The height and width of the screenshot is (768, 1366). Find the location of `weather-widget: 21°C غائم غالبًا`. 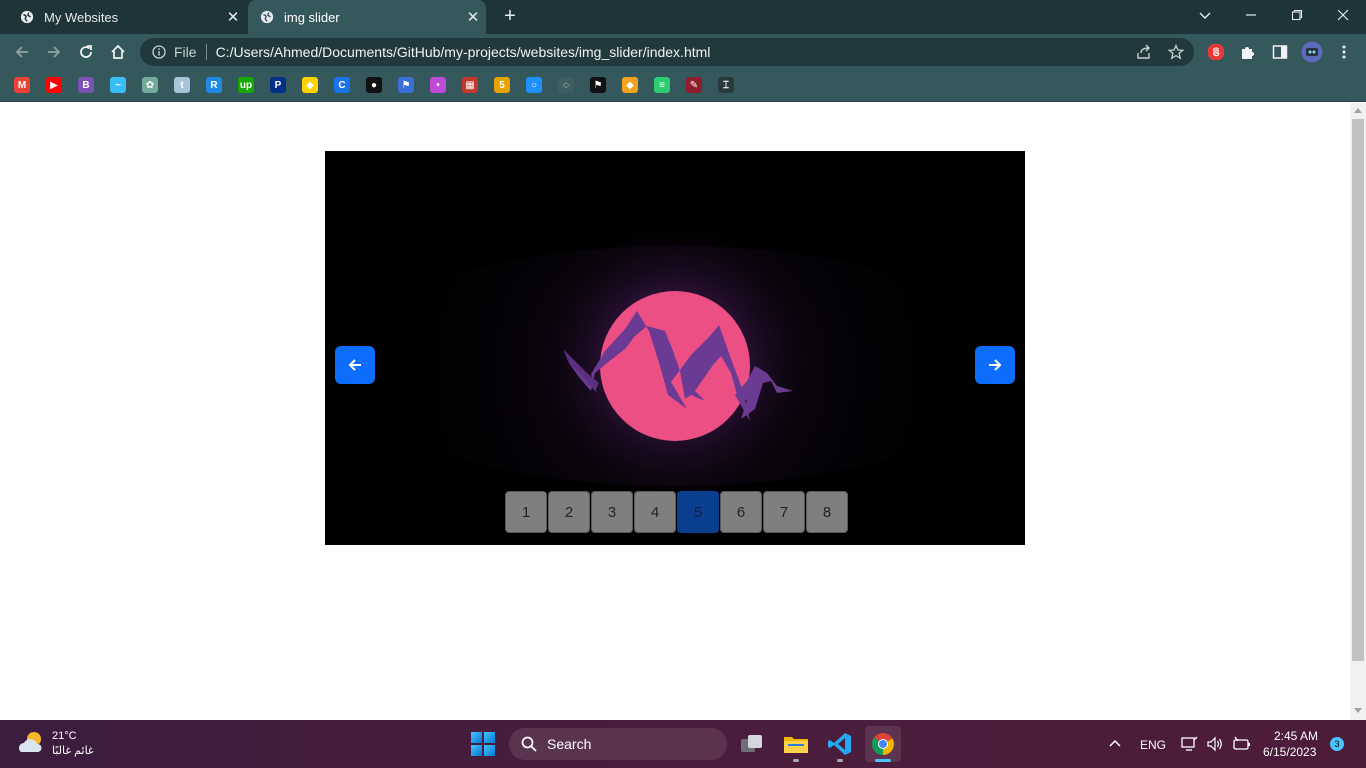

weather-widget: 21°C غائم غالبًا is located at coordinates (55, 743).